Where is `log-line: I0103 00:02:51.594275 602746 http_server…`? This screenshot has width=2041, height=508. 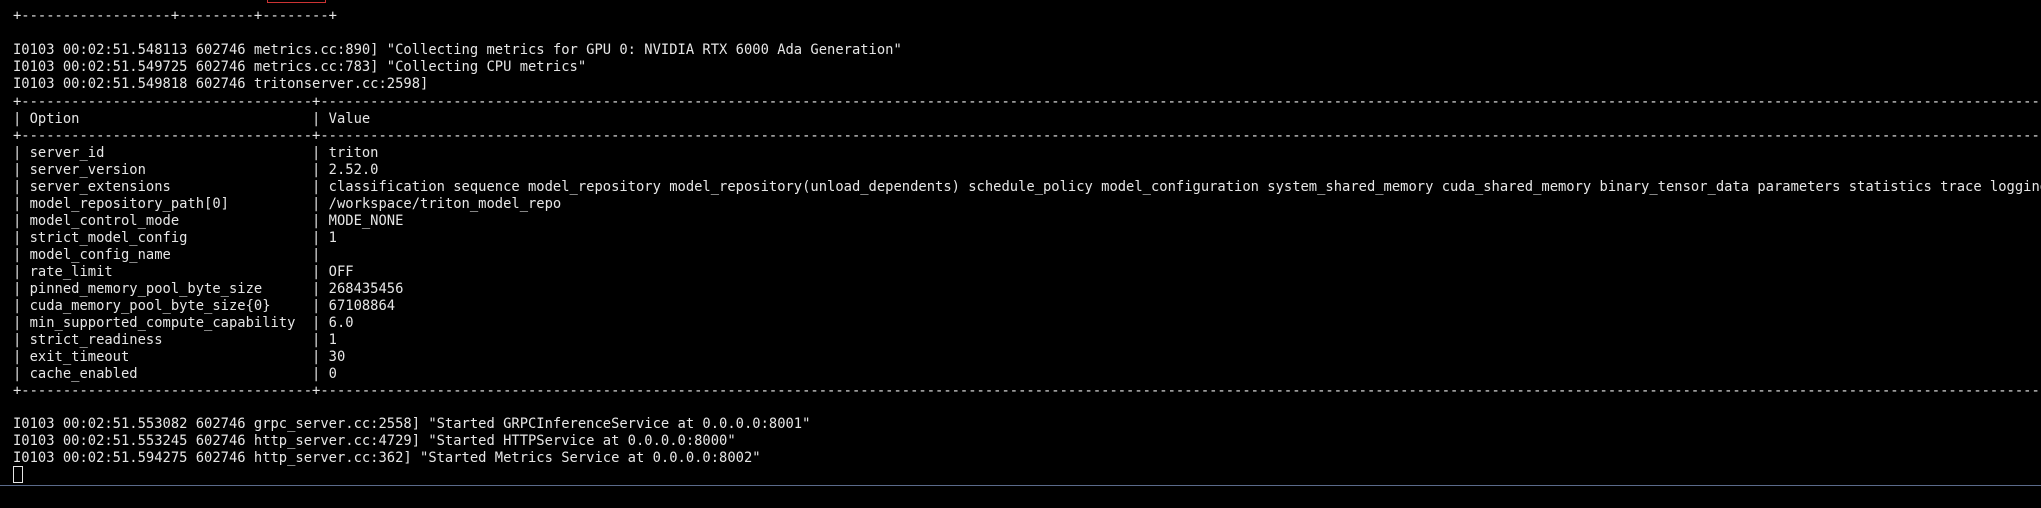 log-line: I0103 00:02:51.594275 602746 http_server… is located at coordinates (387, 458).